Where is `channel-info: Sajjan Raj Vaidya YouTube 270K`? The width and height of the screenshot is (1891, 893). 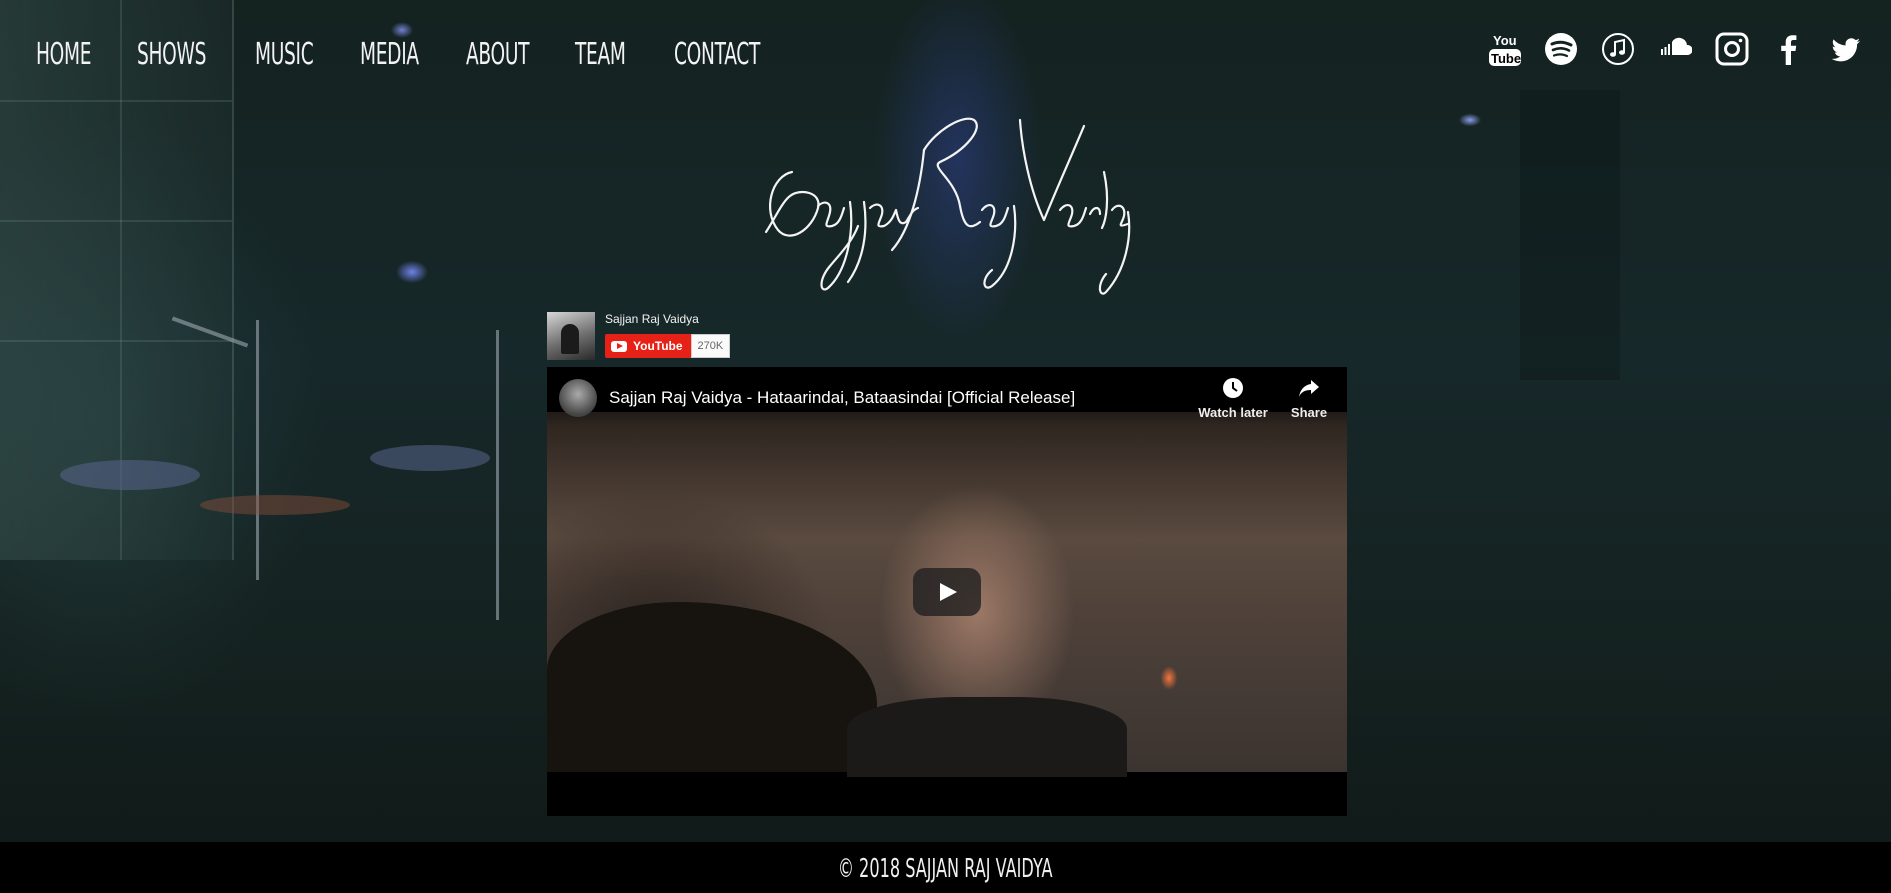
channel-info: Sajjan Raj Vaidya YouTube 270K is located at coordinates (668, 337).